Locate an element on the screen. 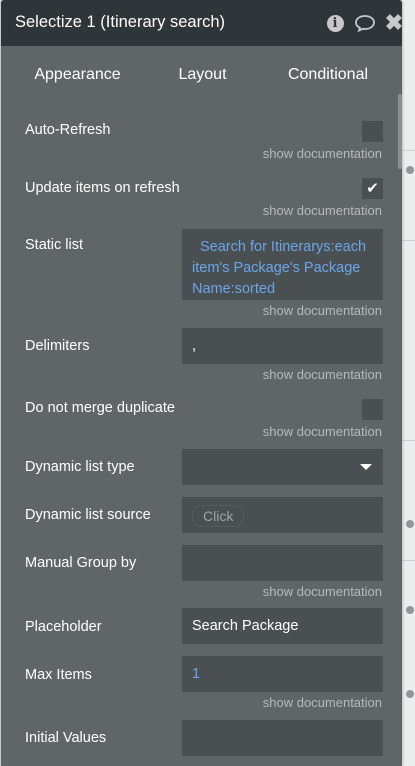 The width and height of the screenshot is (415, 766). panel-title: Selectize 1 (Itinerary search) is located at coordinates (120, 22).